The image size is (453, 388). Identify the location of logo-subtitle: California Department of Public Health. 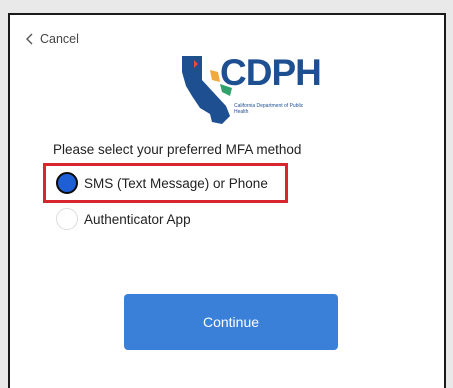
(269, 109).